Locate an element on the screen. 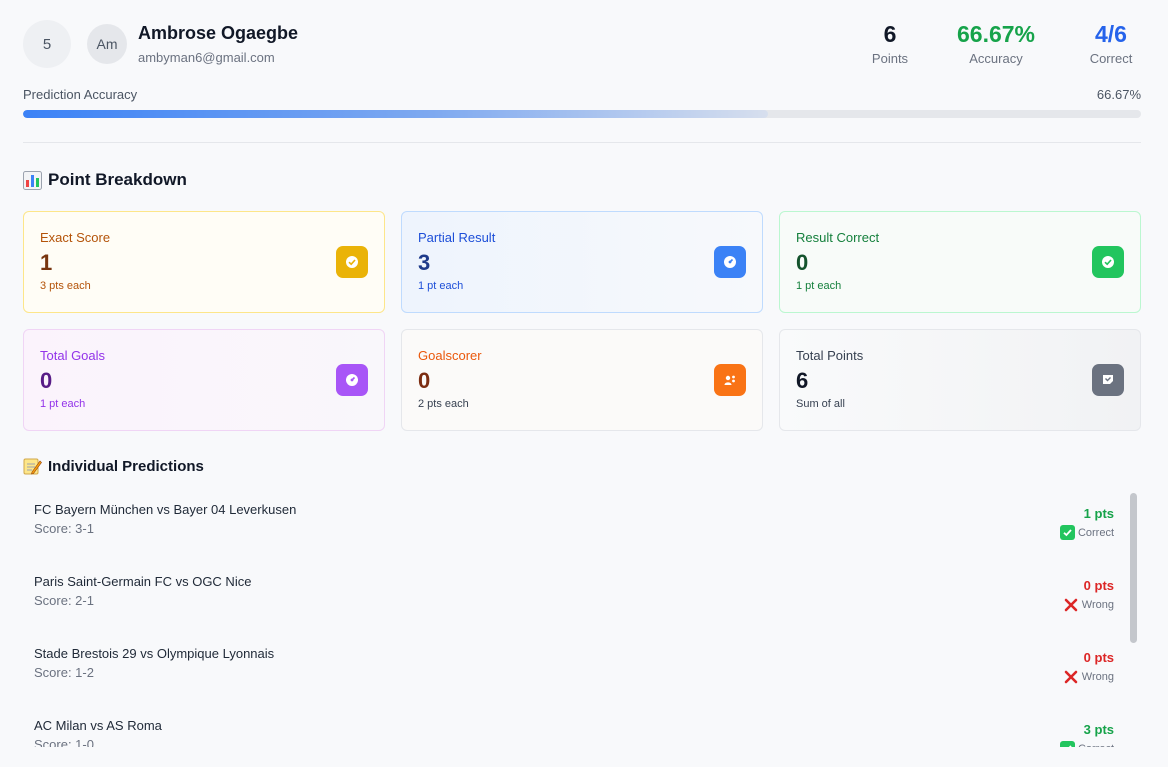 This screenshot has width=1168, height=767. stat-points-value: 6 is located at coordinates (890, 34).